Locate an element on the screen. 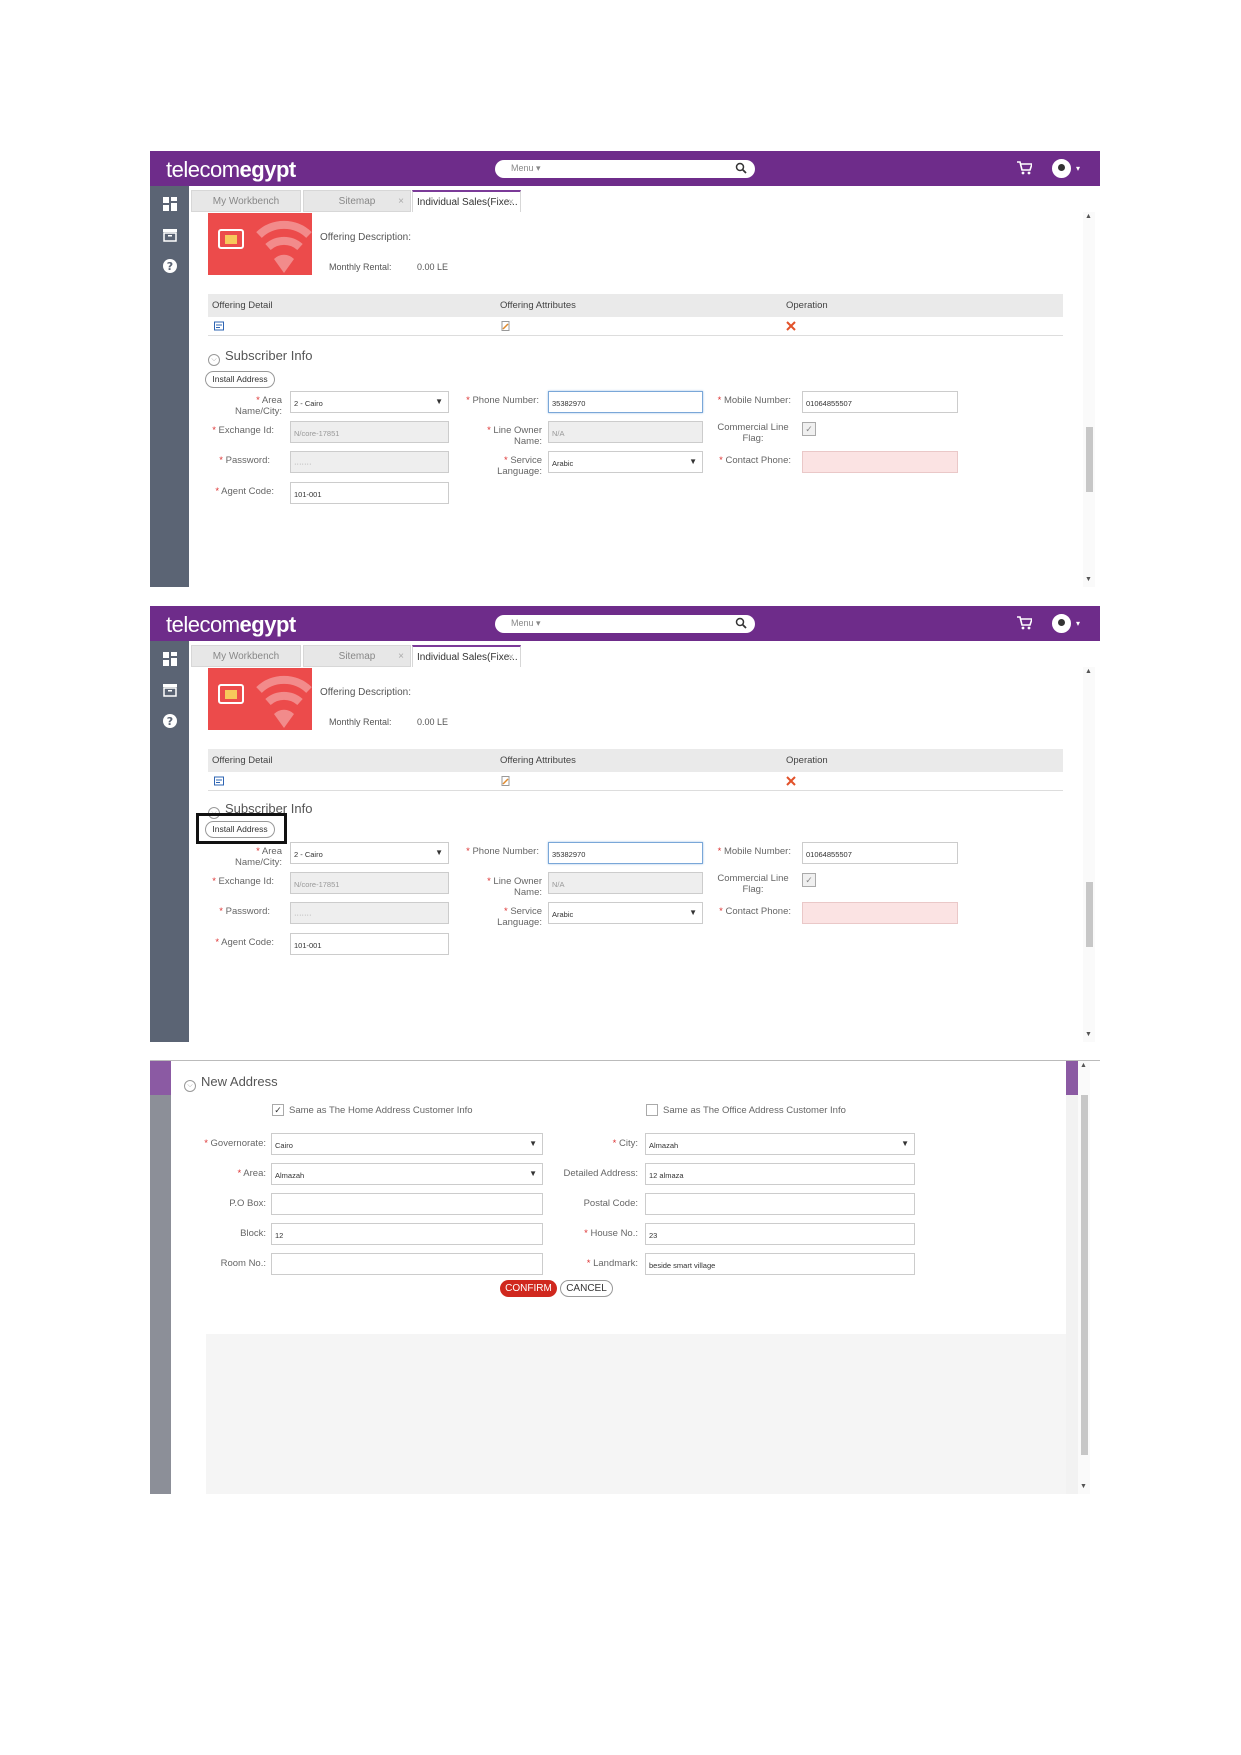 The width and height of the screenshot is (1241, 1755). cancel-button: CANCEL is located at coordinates (586, 1288).